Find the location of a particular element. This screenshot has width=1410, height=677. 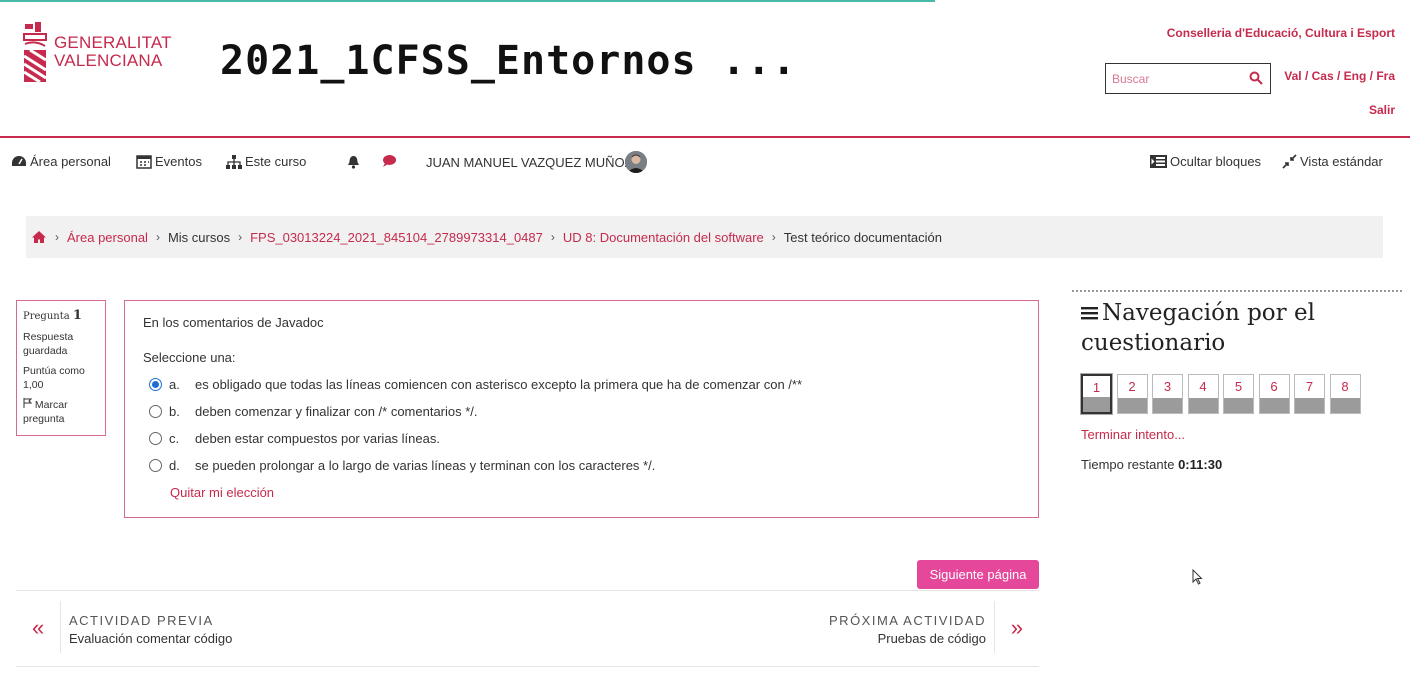

mouse-cursor-icon is located at coordinates (1197, 577).